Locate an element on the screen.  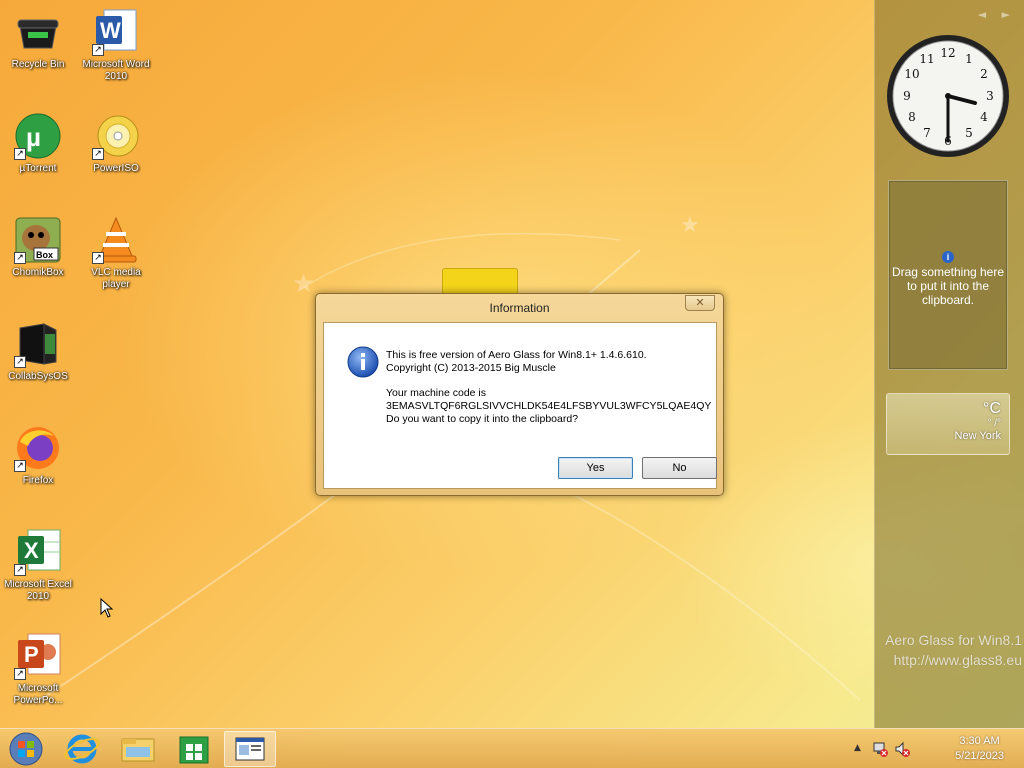
internet-explorer-icon is located at coordinates (82, 749).